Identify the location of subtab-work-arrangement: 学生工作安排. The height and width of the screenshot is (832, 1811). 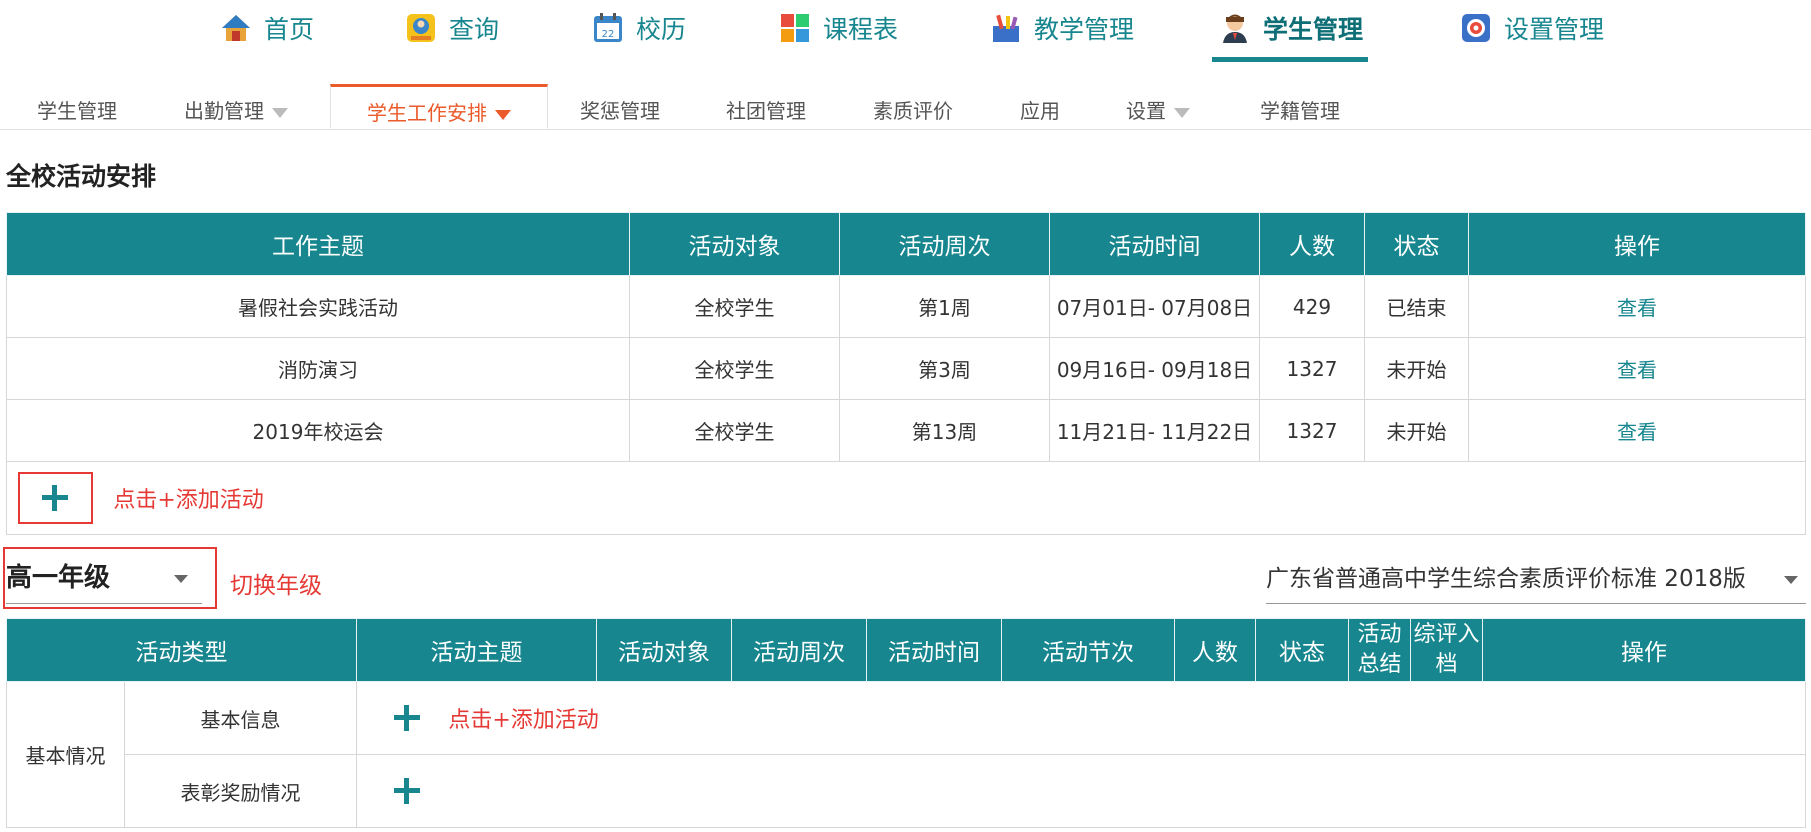
(439, 106).